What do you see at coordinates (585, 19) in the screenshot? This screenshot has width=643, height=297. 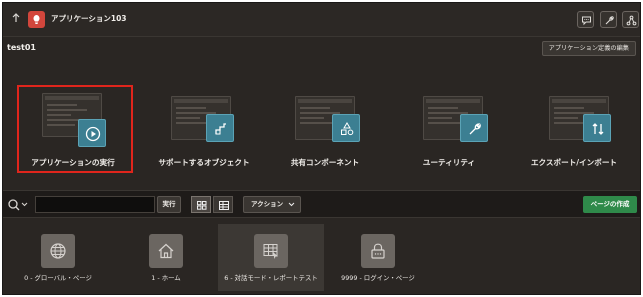 I see `chat-icon` at bounding box center [585, 19].